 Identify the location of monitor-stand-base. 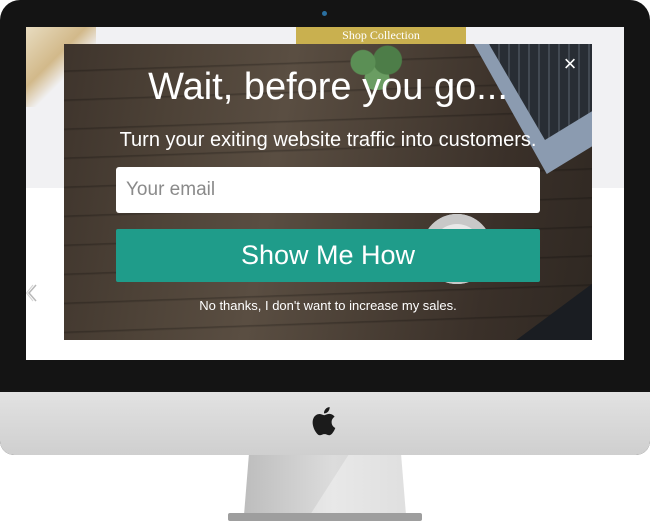
(325, 517).